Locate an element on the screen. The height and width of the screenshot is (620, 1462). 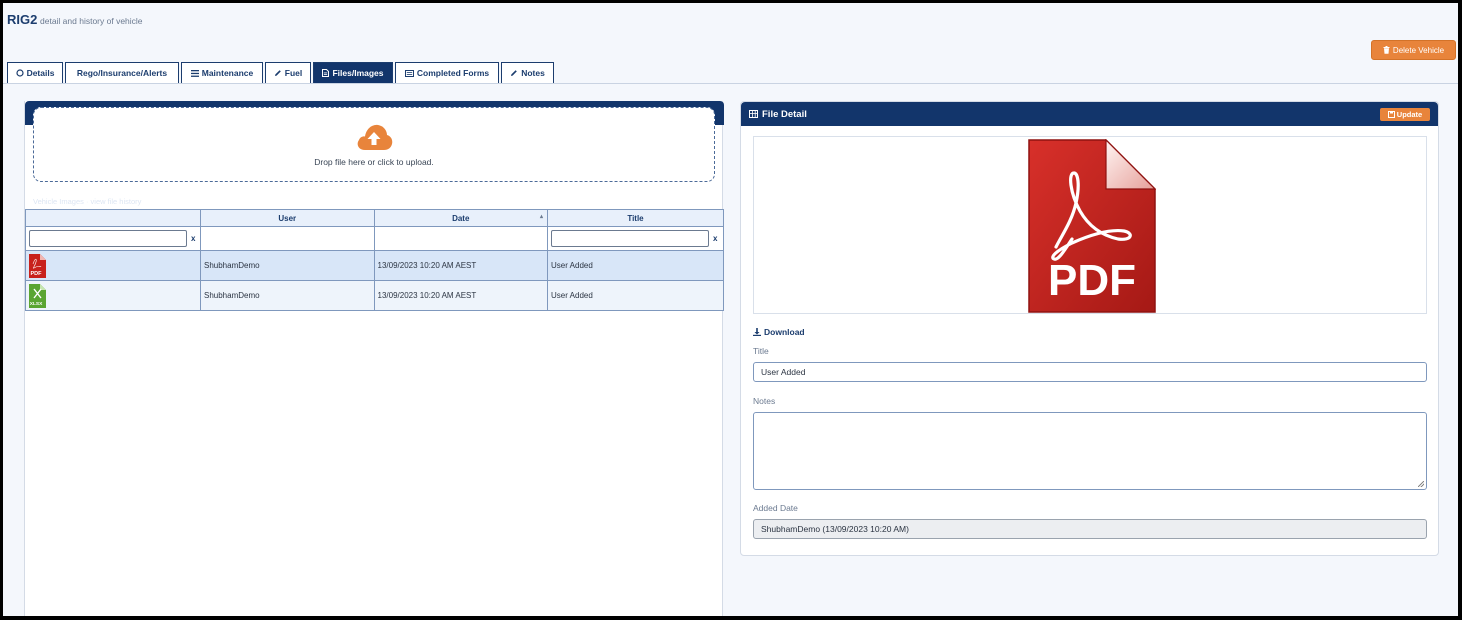
notes-textarea is located at coordinates (1090, 451).